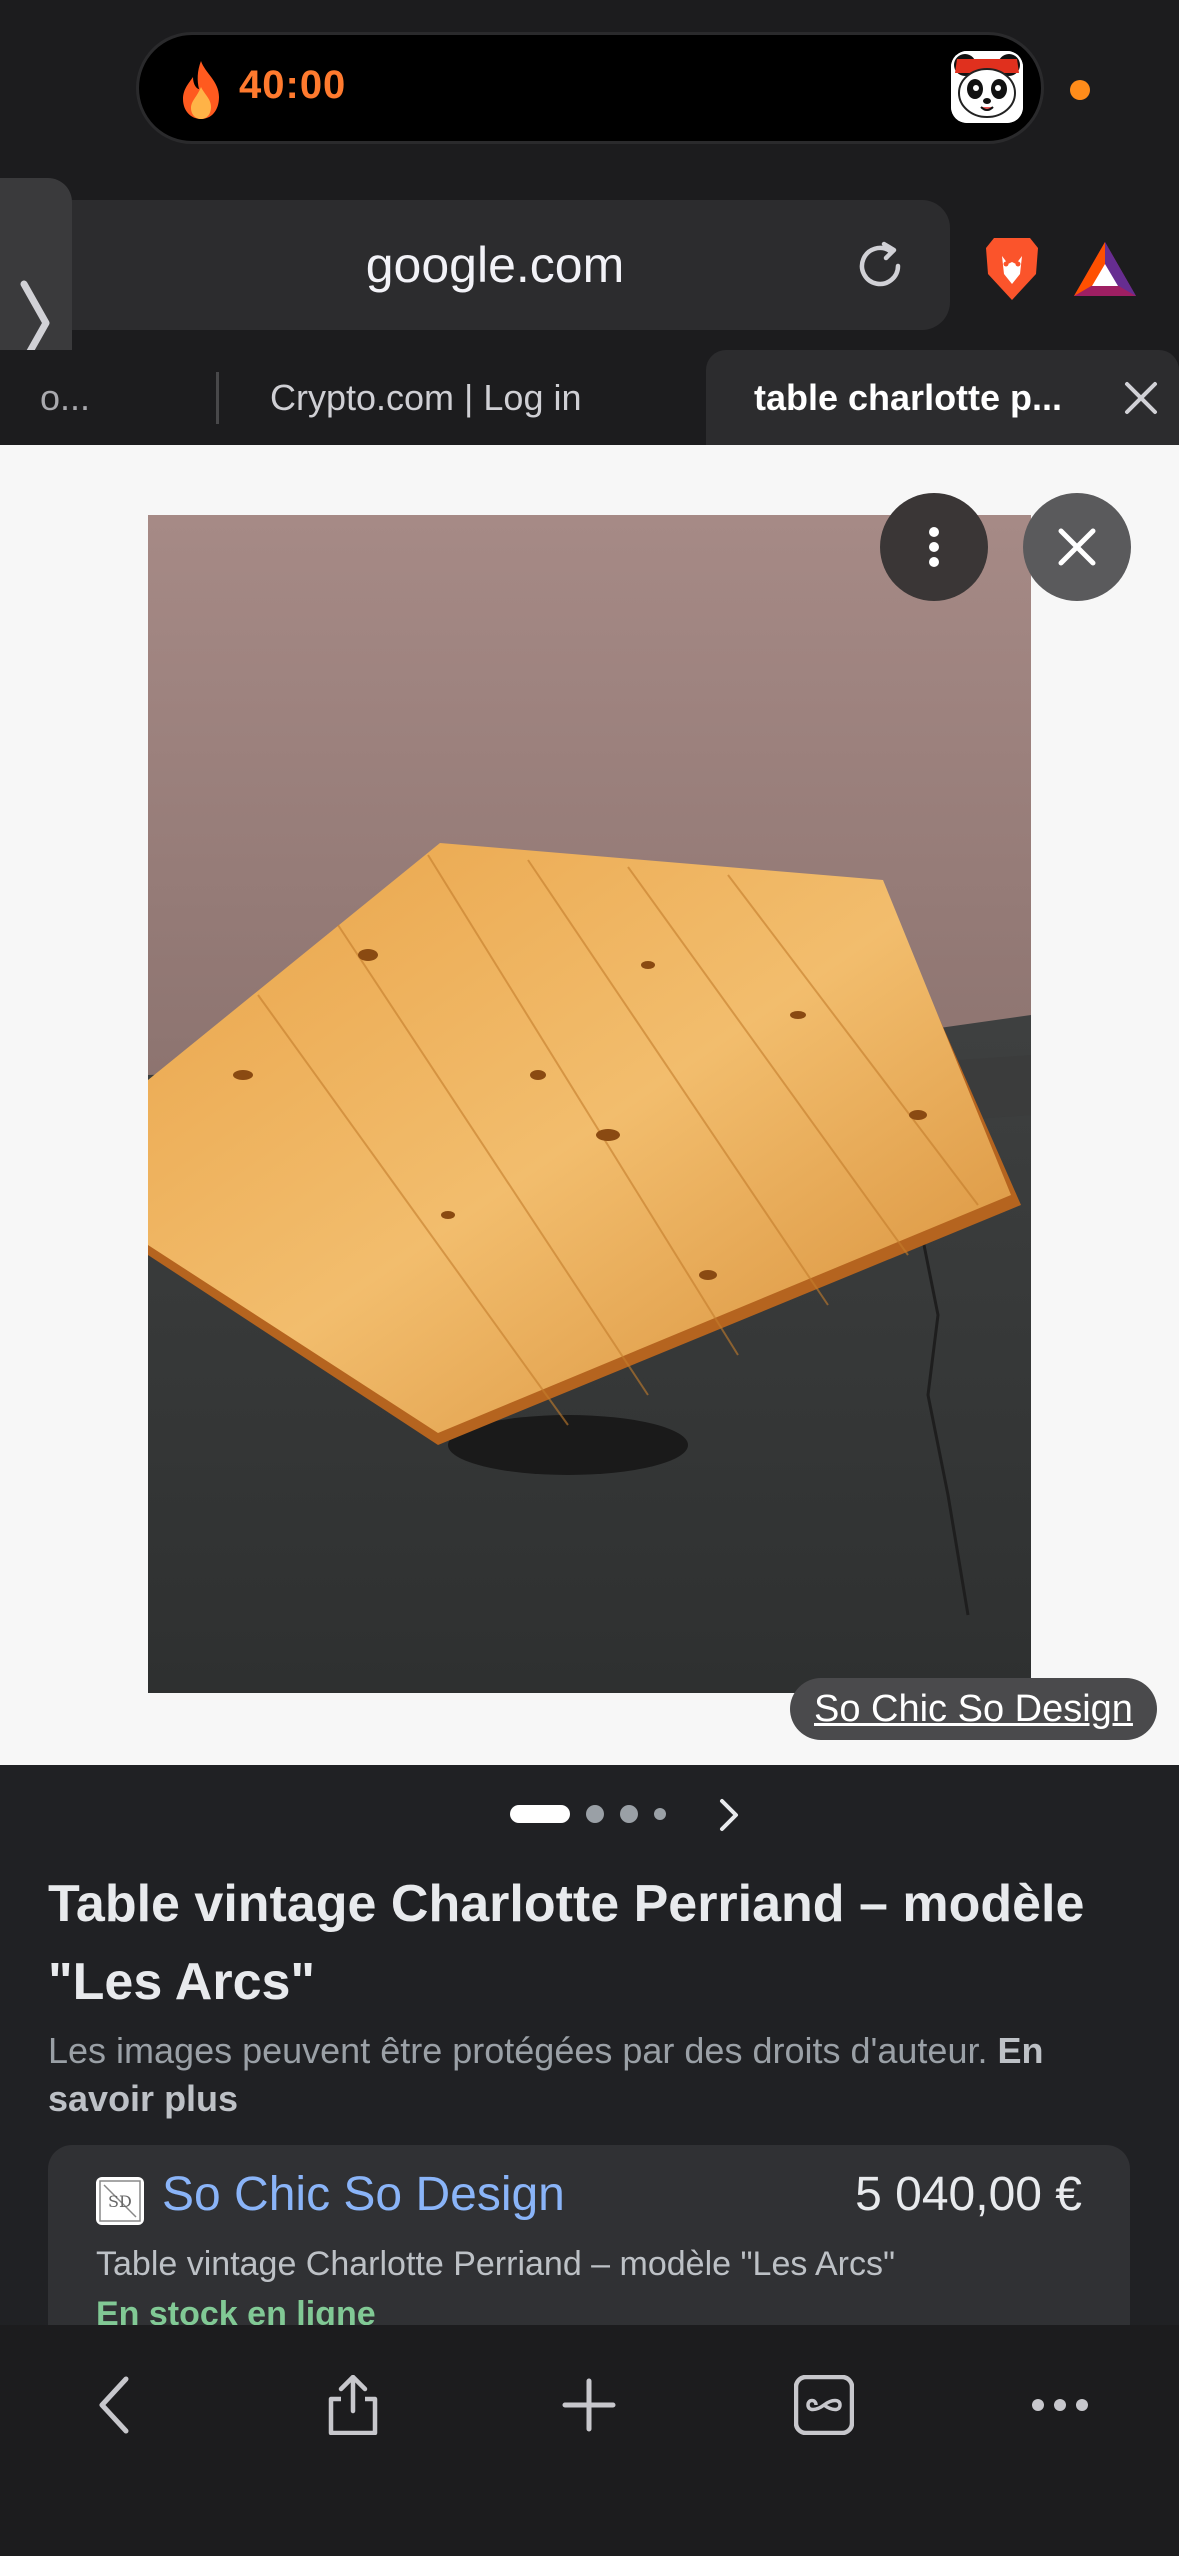 The height and width of the screenshot is (2556, 1179). I want to click on tab-crypto-label: Crypto.com | Log in, so click(426, 397).